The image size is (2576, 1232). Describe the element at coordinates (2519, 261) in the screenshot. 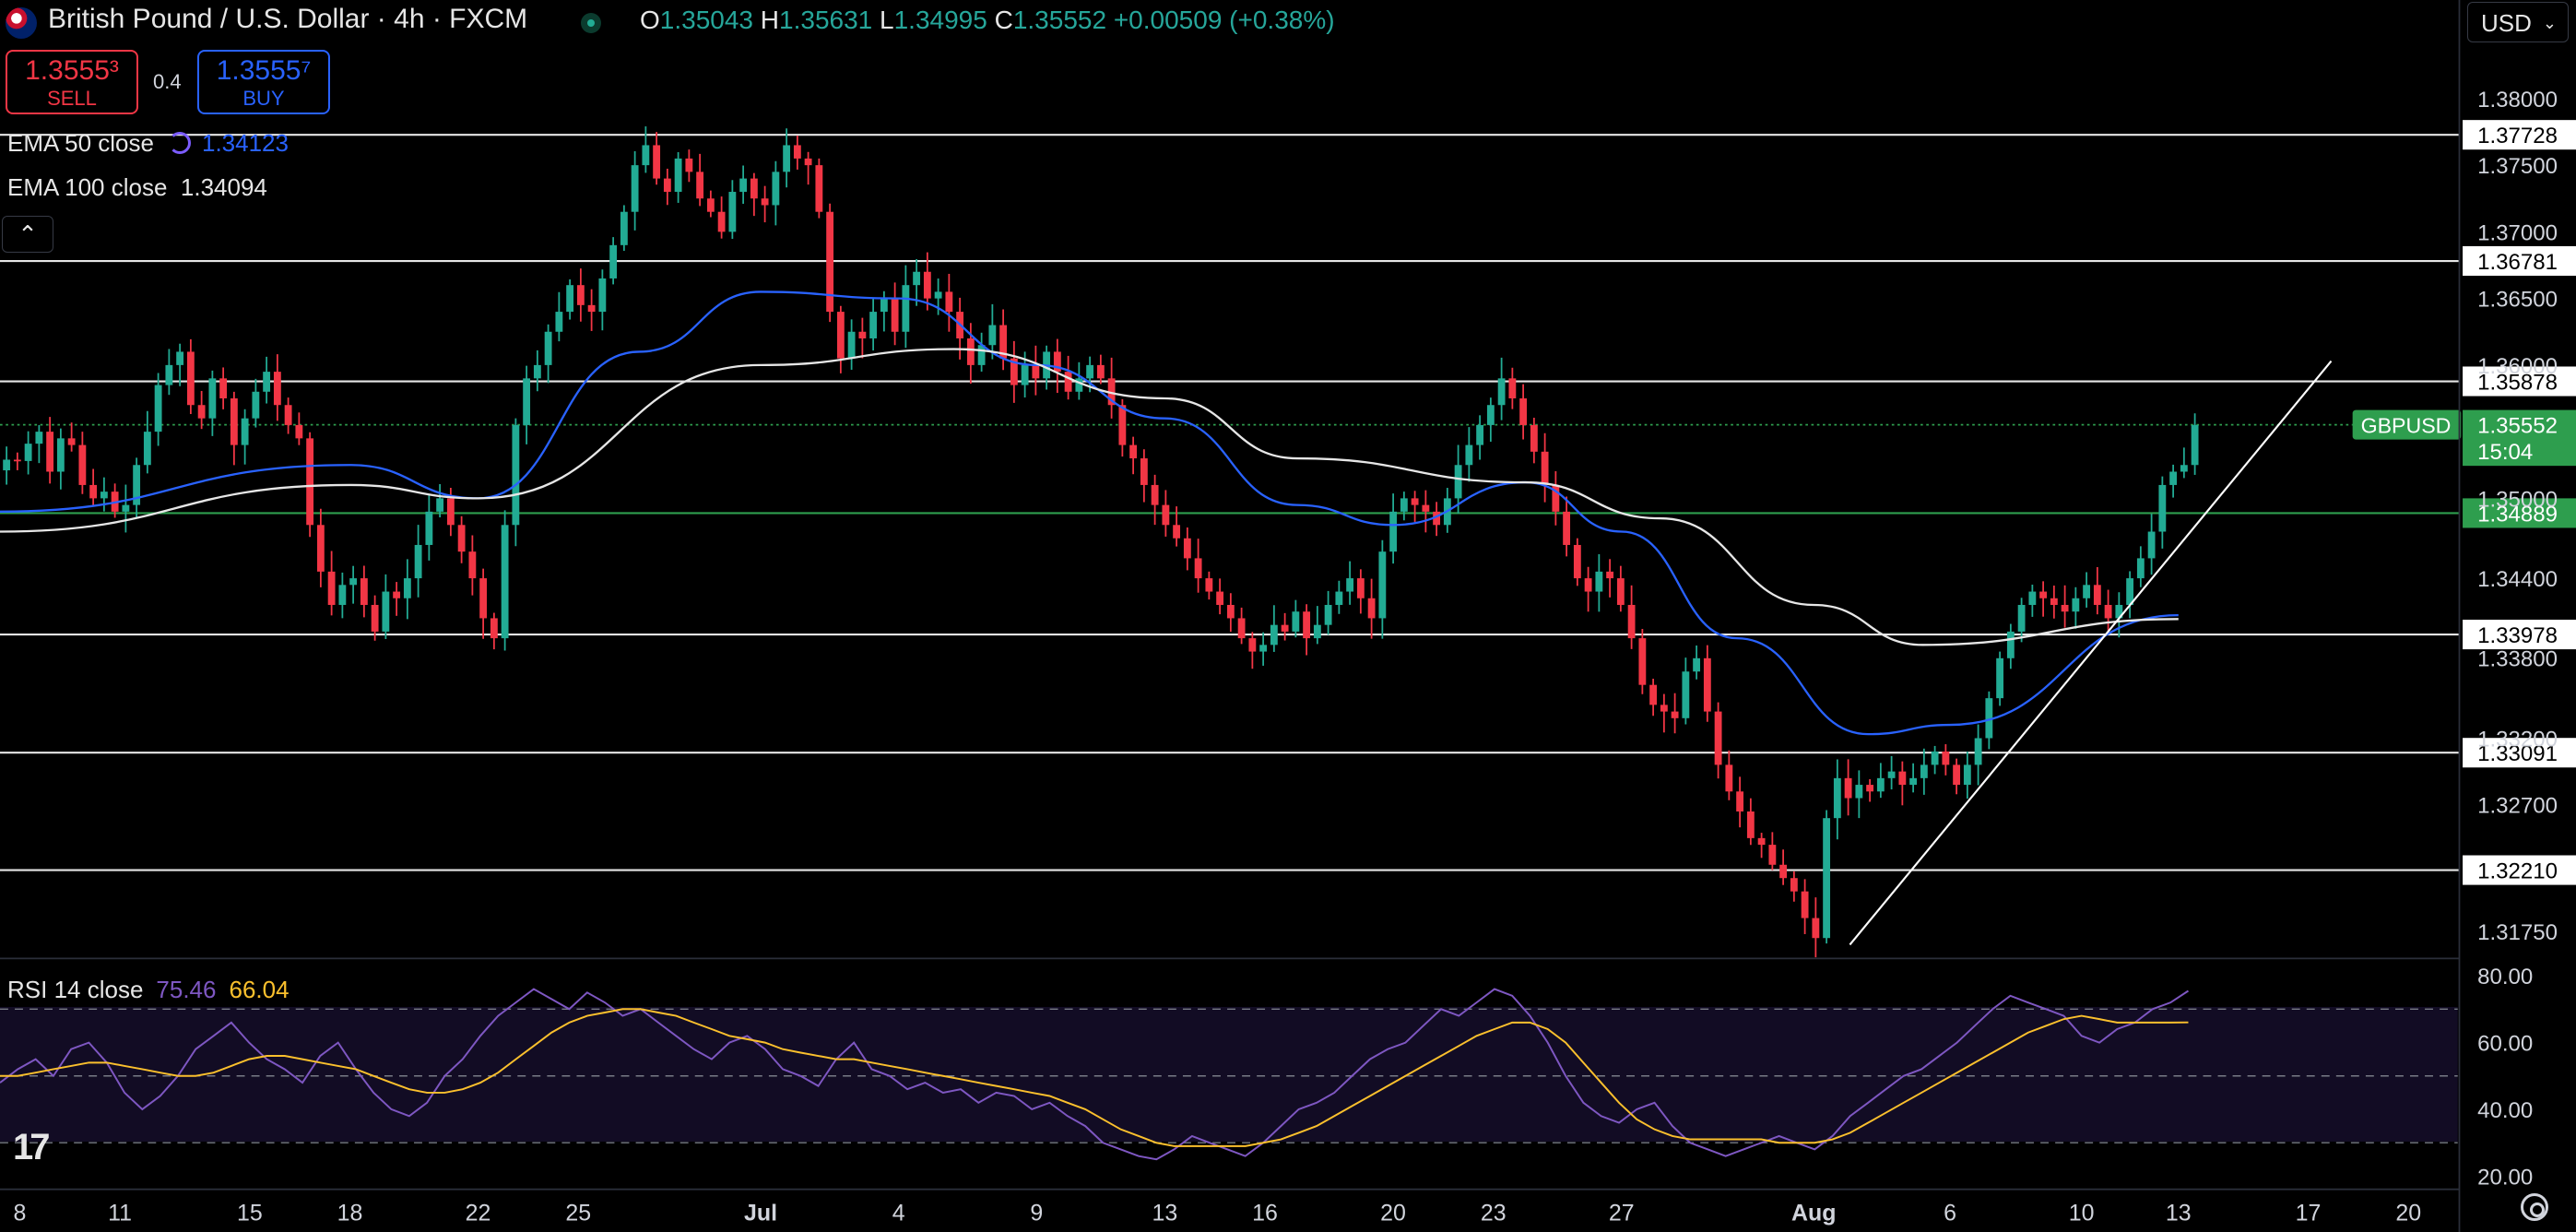

I see `level-price-tag: 1.36781` at that location.